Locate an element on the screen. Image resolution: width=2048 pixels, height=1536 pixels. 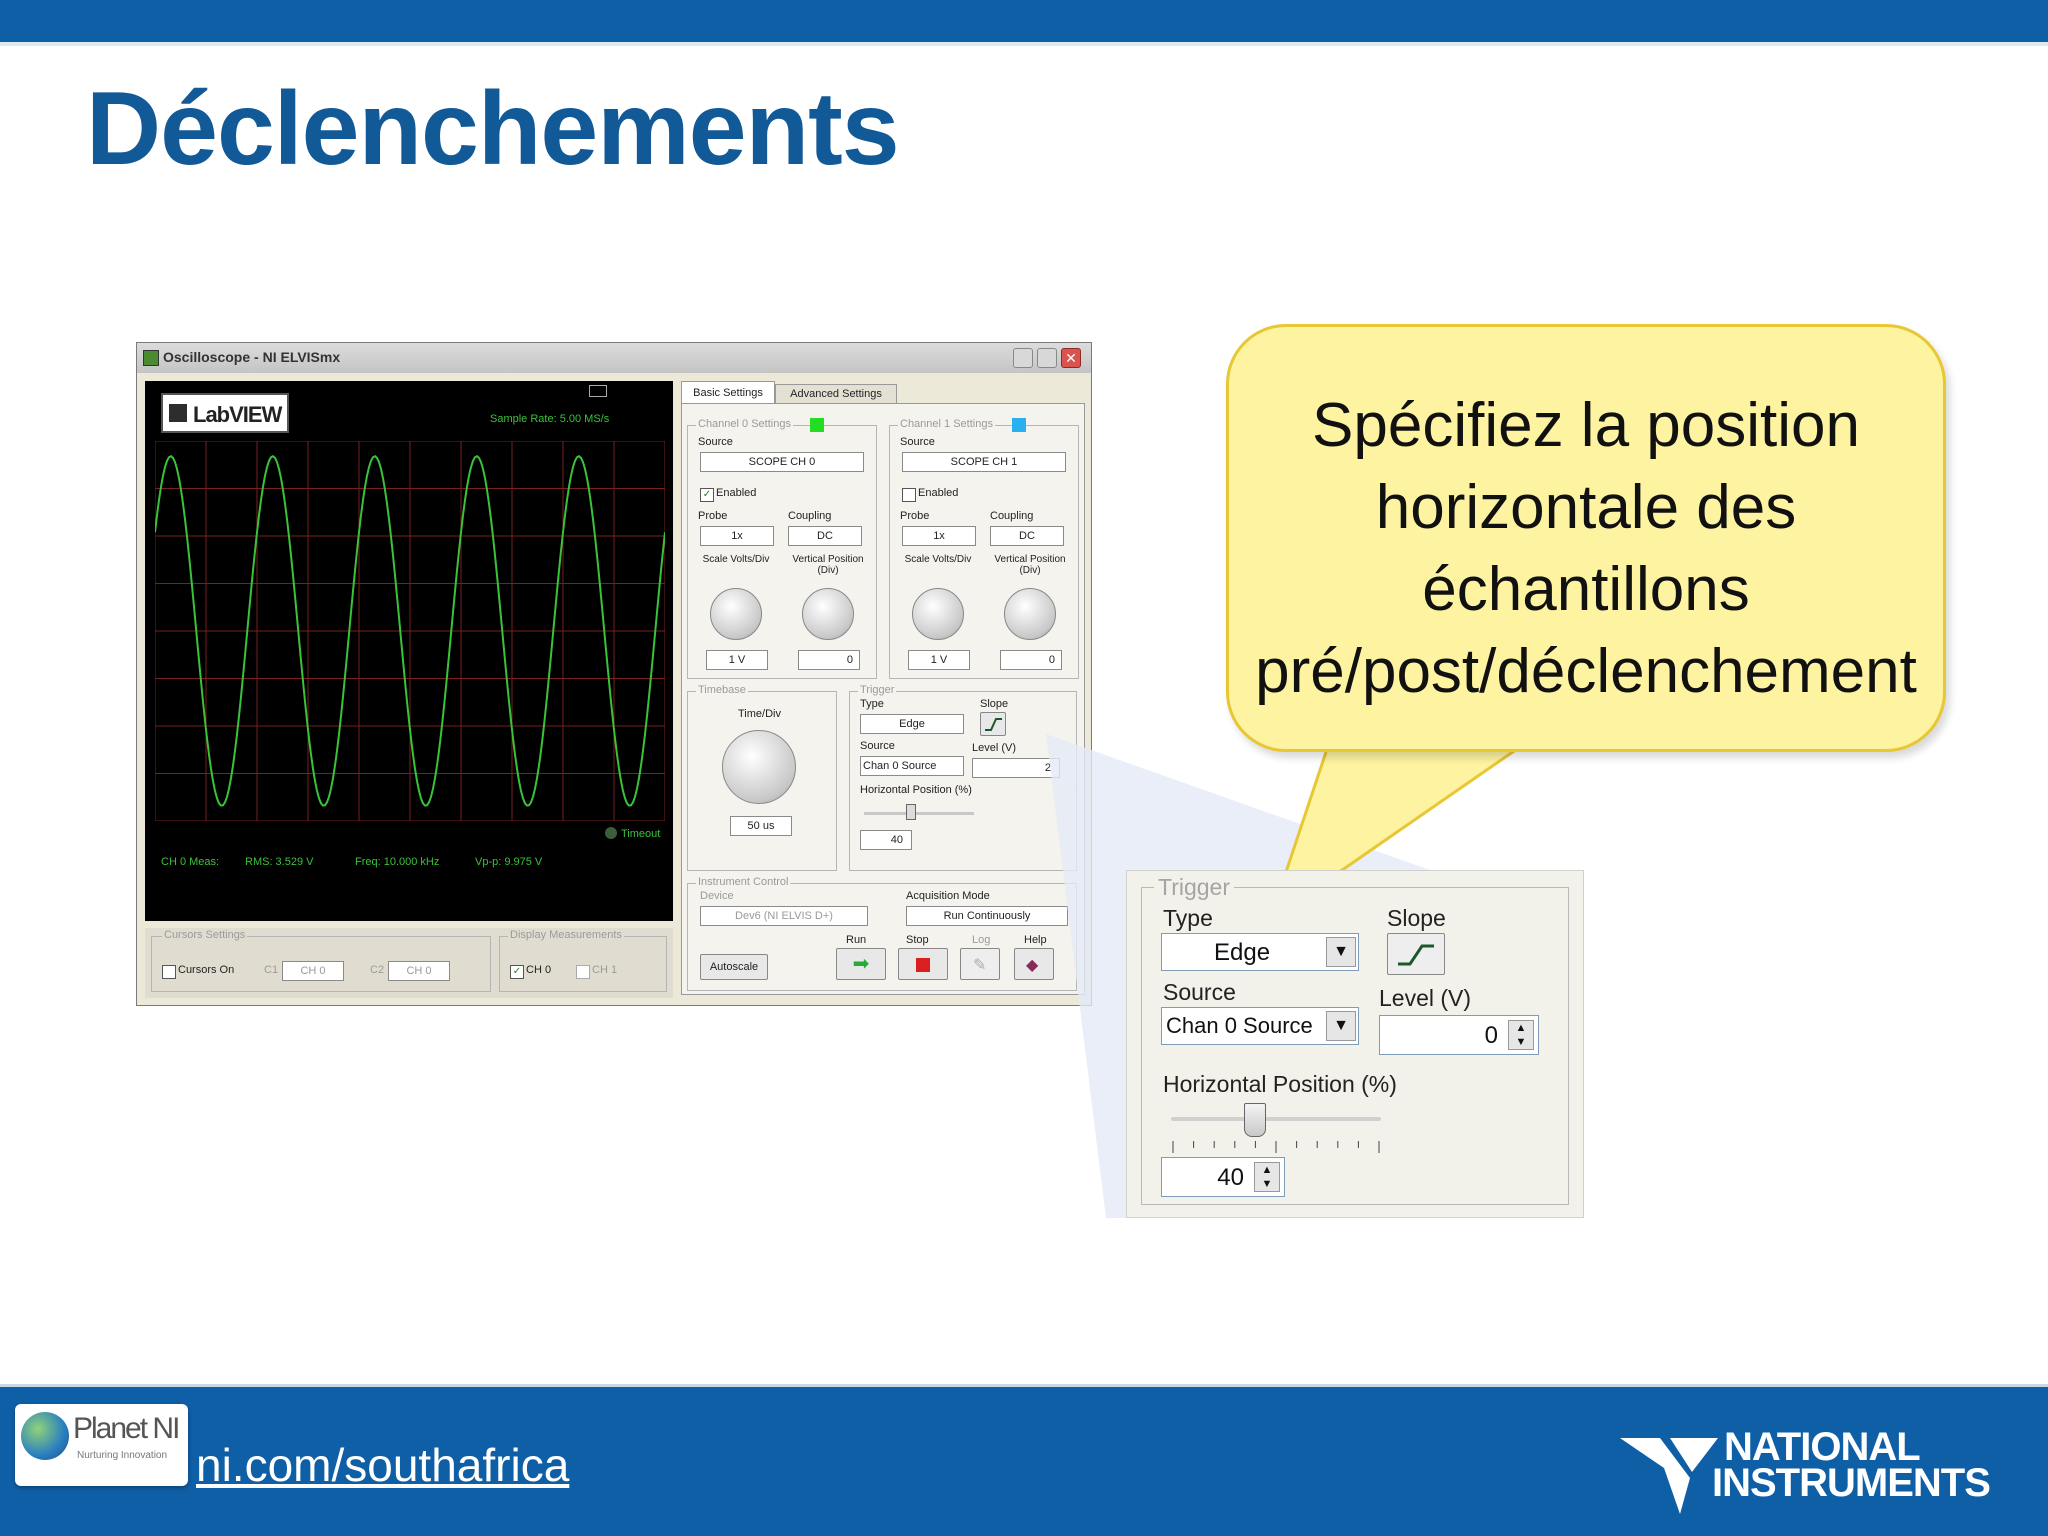
c2-select: CH 0 is located at coordinates (419, 971).